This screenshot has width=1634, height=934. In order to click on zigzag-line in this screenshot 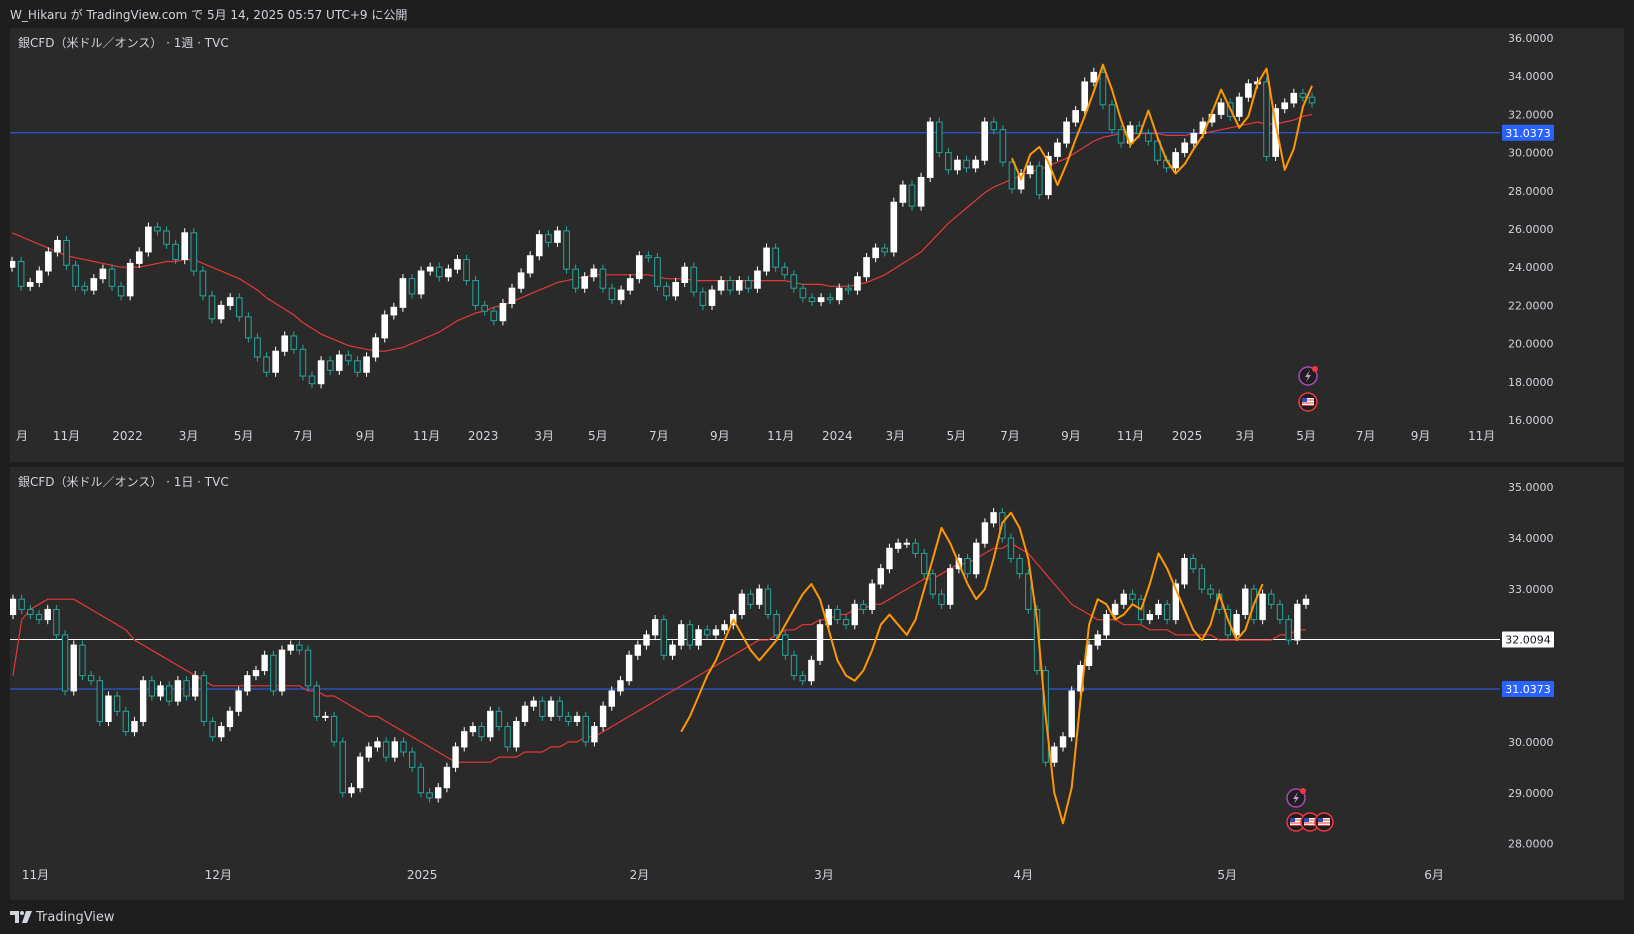, I will do `click(972, 668)`.